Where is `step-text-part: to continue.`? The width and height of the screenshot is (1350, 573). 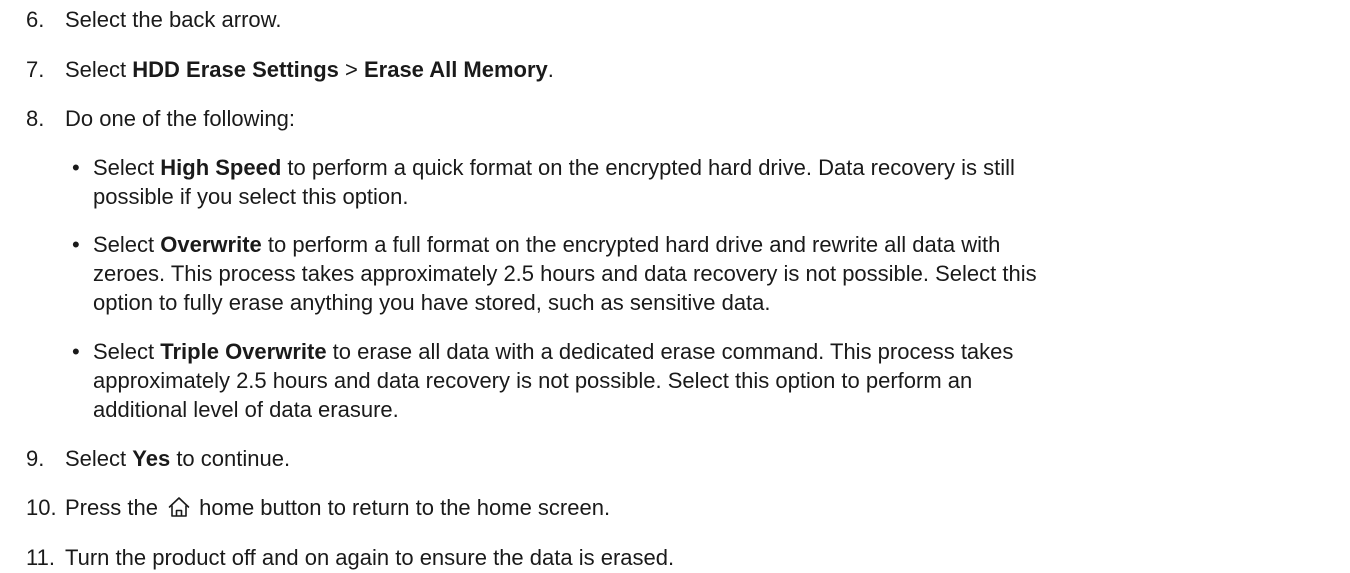
step-text-part: to continue. is located at coordinates (230, 458).